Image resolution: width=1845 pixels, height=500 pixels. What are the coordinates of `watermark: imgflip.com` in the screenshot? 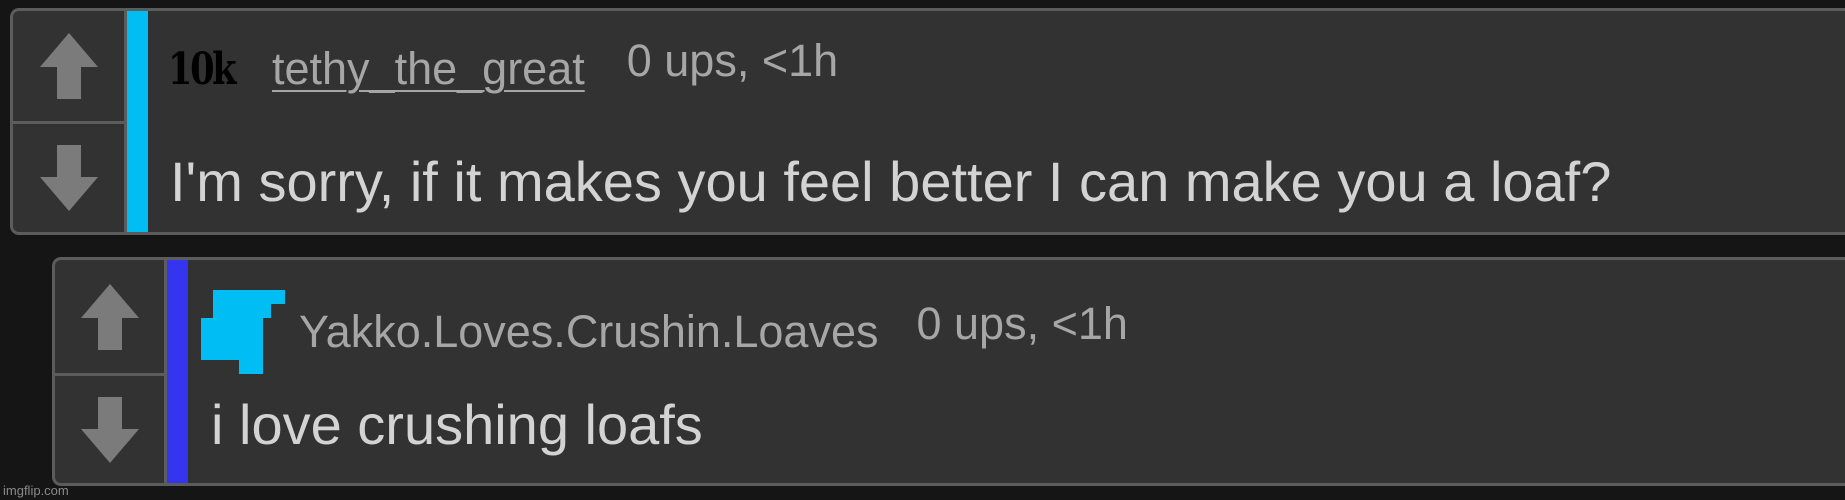 It's located at (36, 490).